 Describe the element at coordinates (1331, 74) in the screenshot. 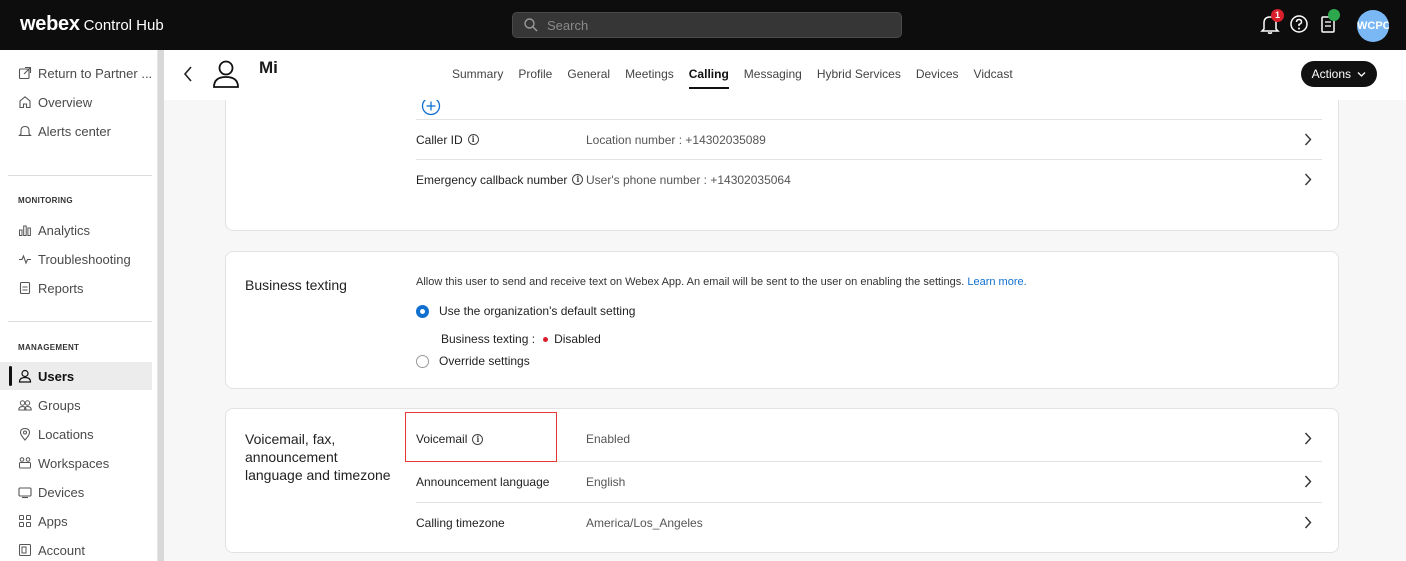

I see `actions-label: Actions` at that location.